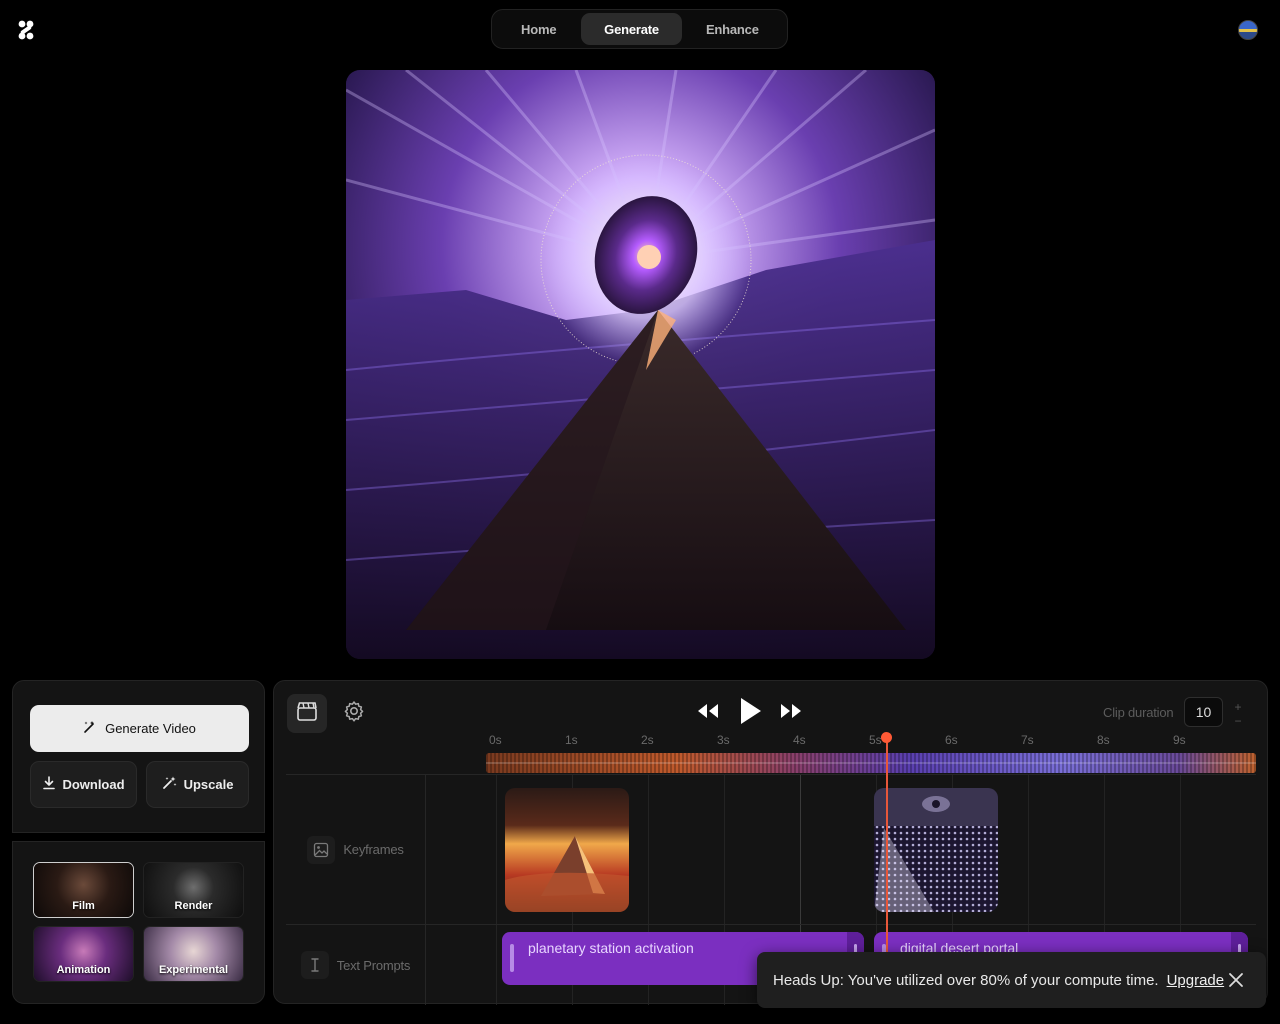  What do you see at coordinates (875, 740) in the screenshot?
I see `tick-label: 5s` at bounding box center [875, 740].